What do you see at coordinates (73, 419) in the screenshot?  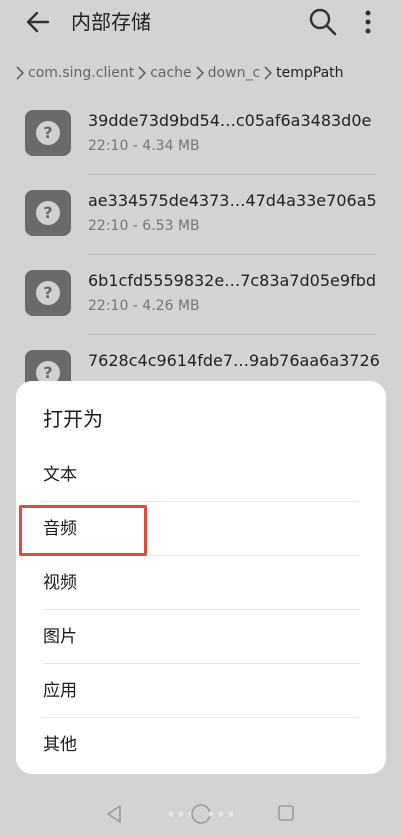 I see `dialog-title: 打开为` at bounding box center [73, 419].